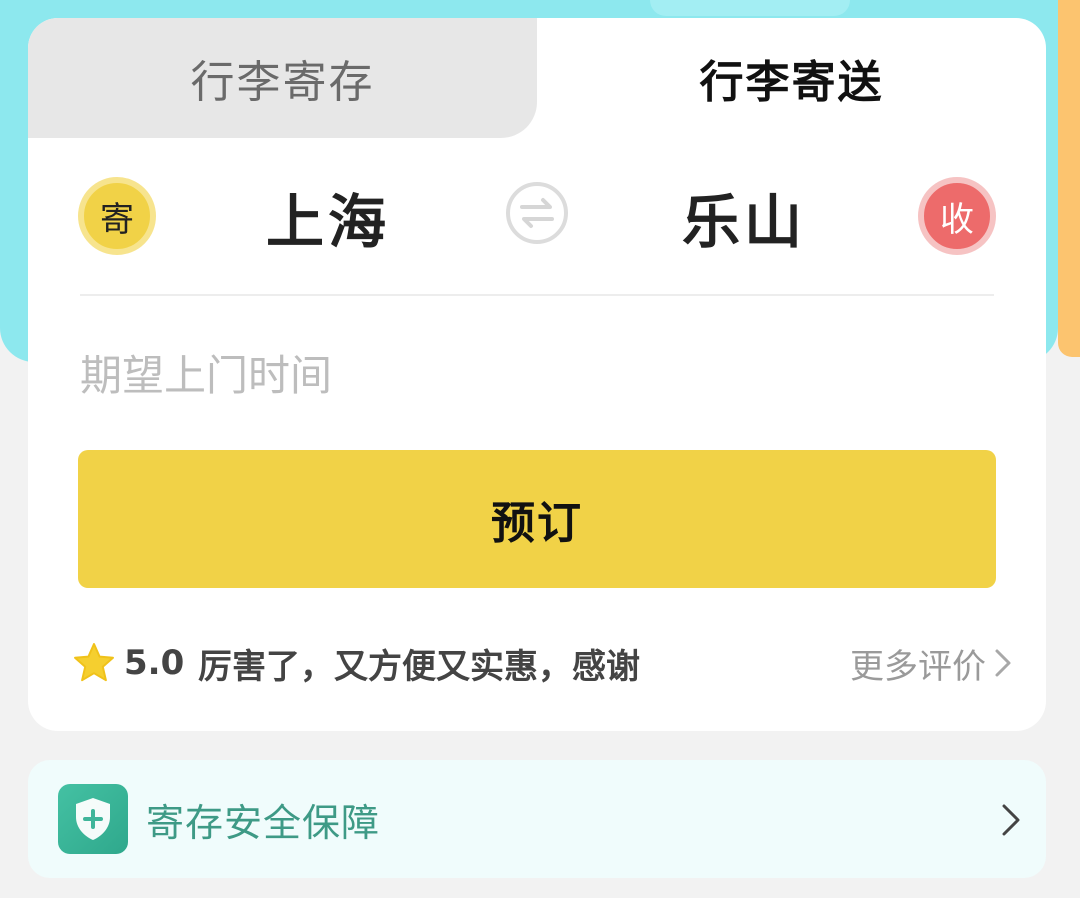  Describe the element at coordinates (154, 663) in the screenshot. I see `rating-value: 5.0` at that location.